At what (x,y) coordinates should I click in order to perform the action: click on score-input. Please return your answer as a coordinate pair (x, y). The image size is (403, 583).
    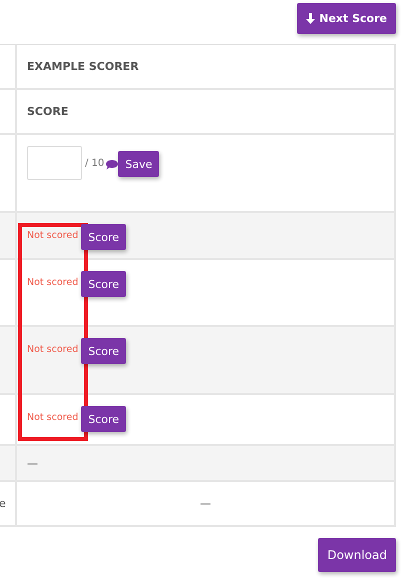
    Looking at the image, I should click on (54, 163).